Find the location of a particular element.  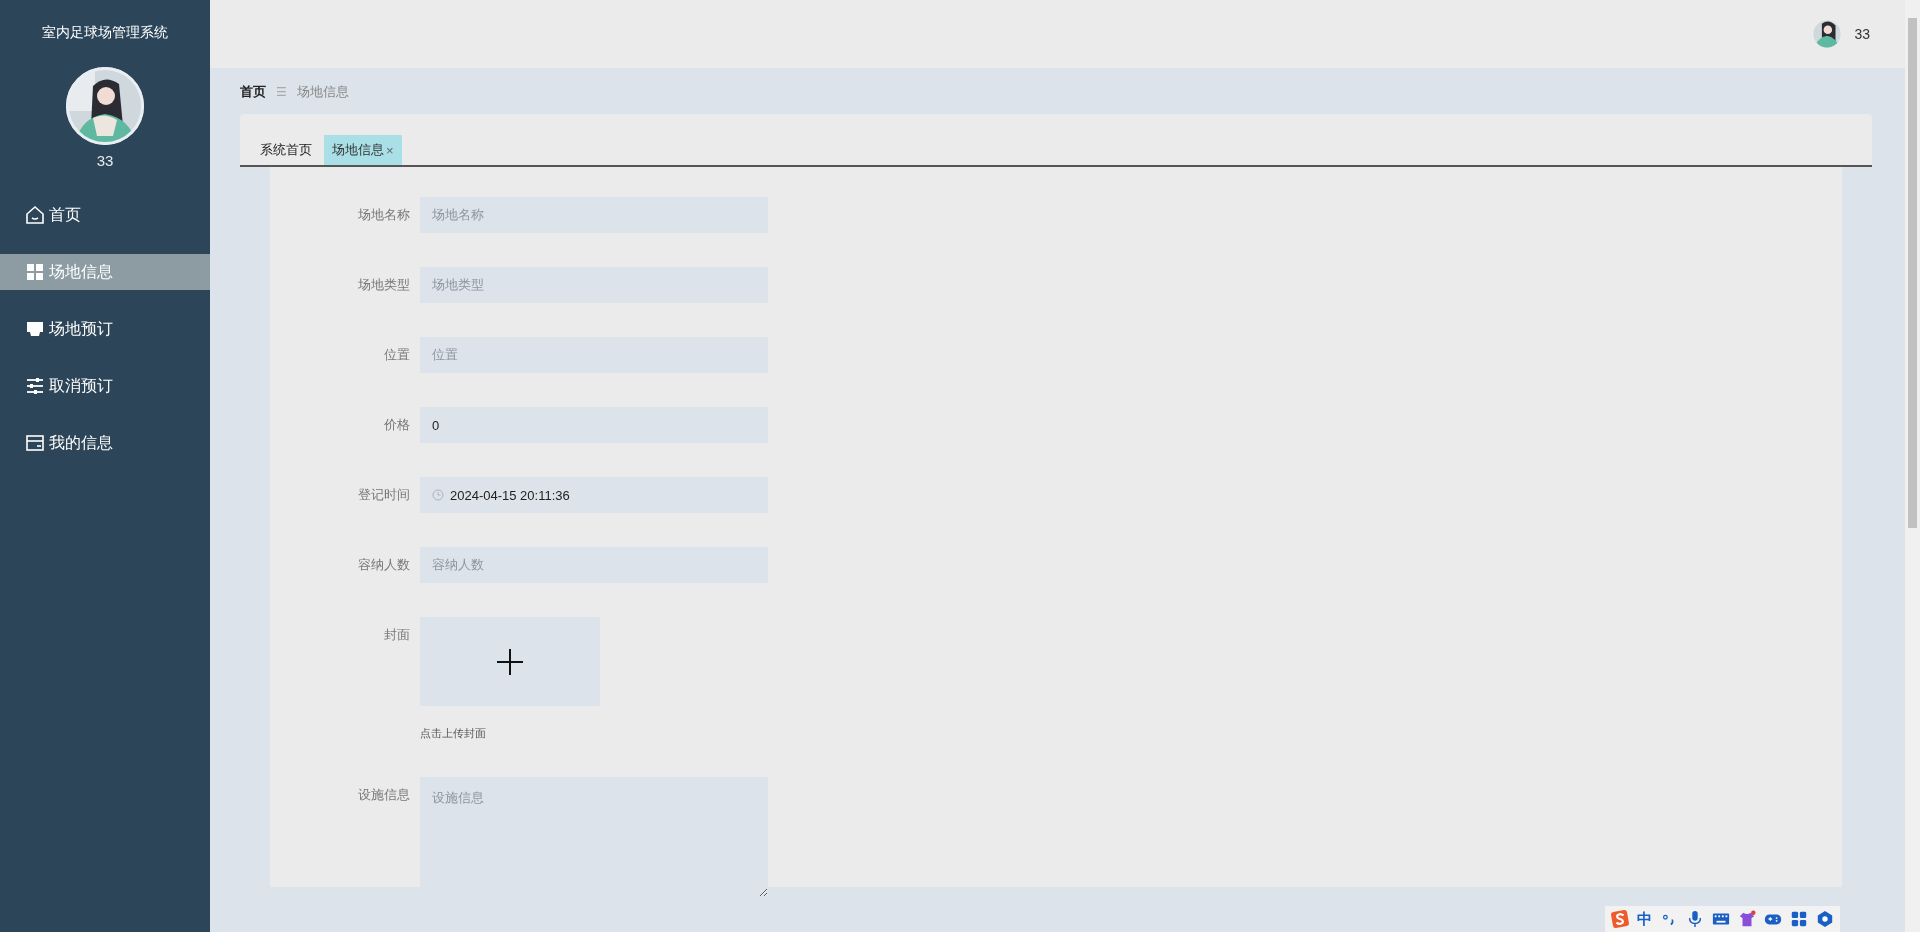

menu-item: 取消预订 is located at coordinates (105, 386).